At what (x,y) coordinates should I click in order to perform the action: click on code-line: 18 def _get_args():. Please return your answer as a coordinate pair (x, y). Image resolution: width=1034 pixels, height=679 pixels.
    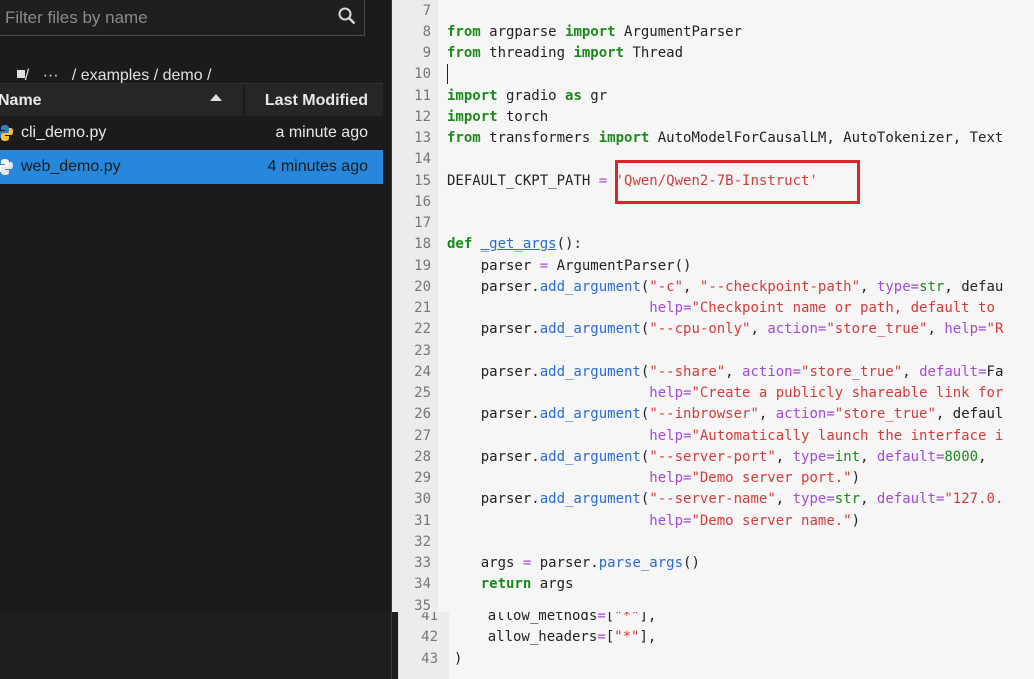
    Looking at the image, I should click on (713, 244).